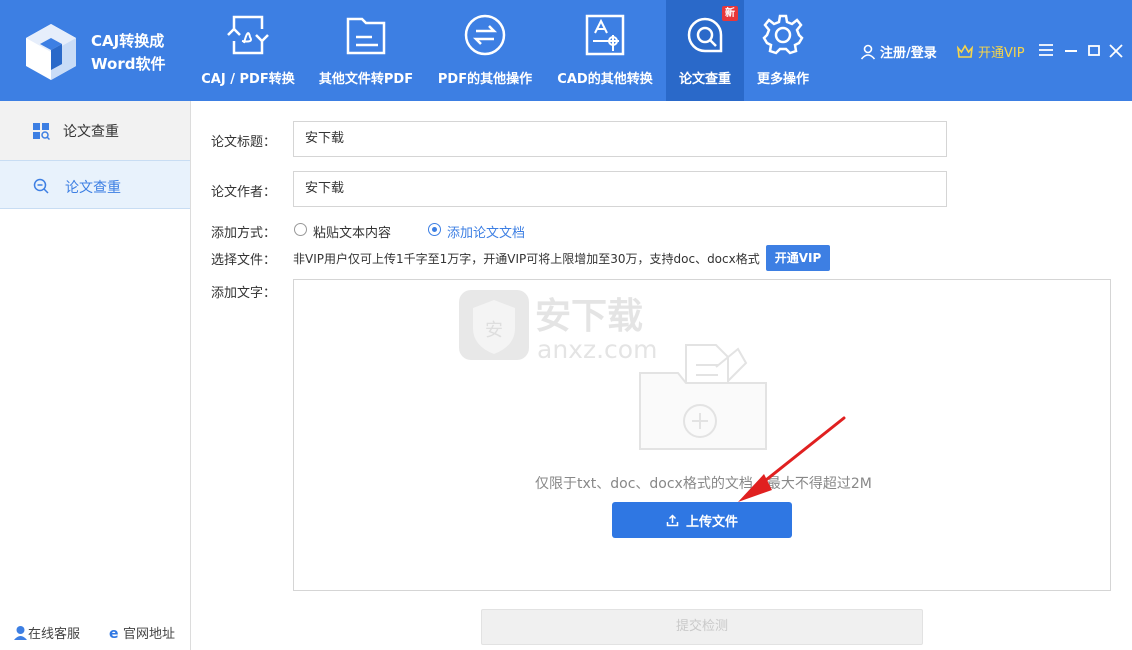 This screenshot has width=1132, height=650. I want to click on radio-paste-text, so click(300, 229).